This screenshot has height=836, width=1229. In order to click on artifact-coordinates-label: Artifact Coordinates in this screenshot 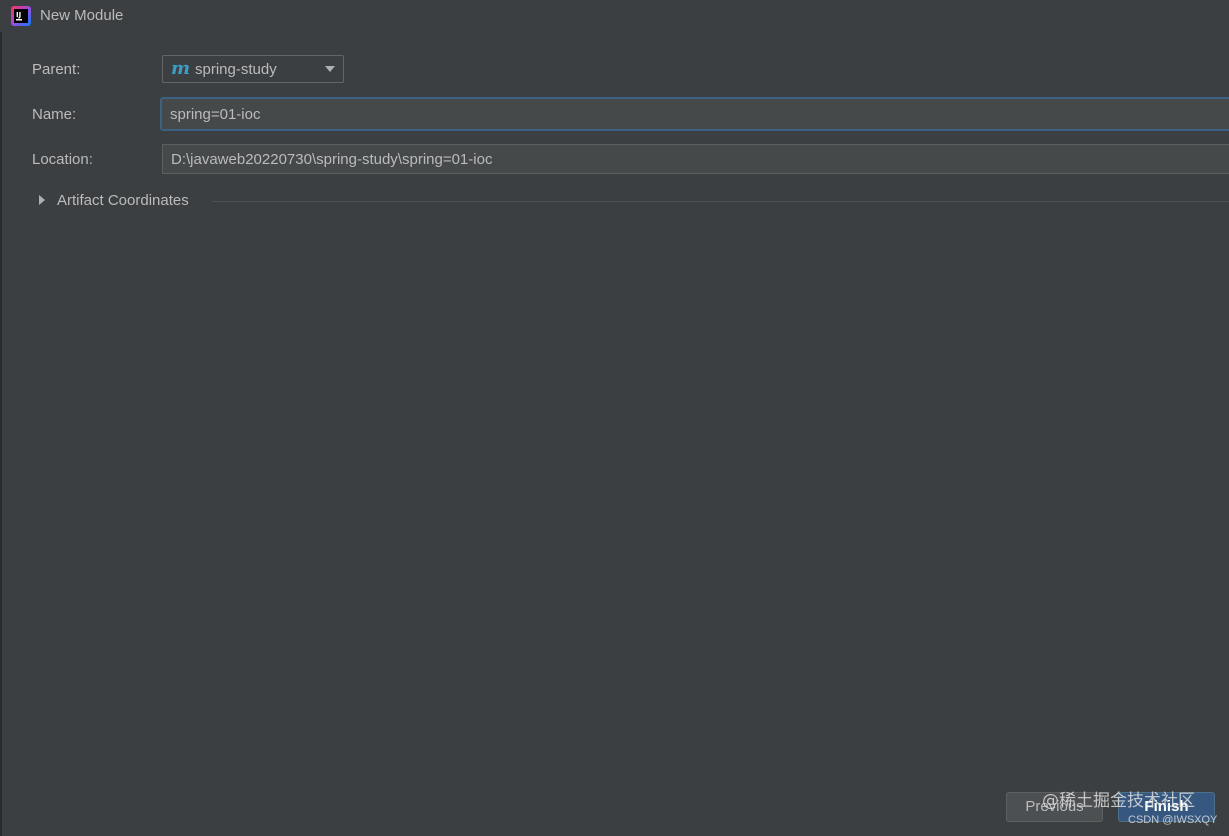, I will do `click(123, 200)`.